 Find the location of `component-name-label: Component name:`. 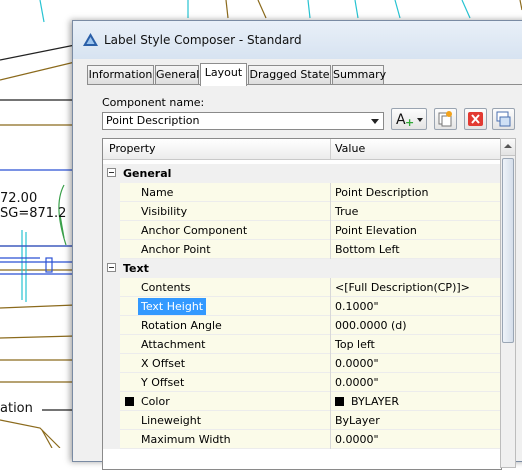

component-name-label: Component name: is located at coordinates (153, 102).